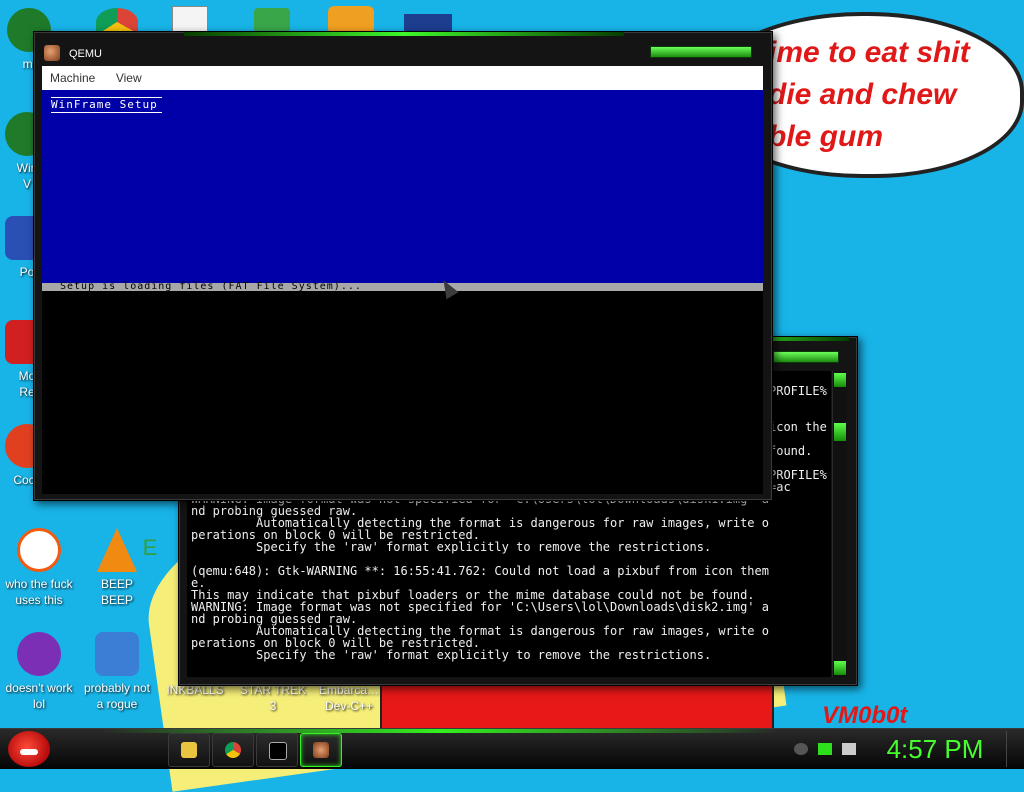 The width and height of the screenshot is (1024, 792). I want to click on desktop-icon-label: probably not a rogue, so click(117, 696).